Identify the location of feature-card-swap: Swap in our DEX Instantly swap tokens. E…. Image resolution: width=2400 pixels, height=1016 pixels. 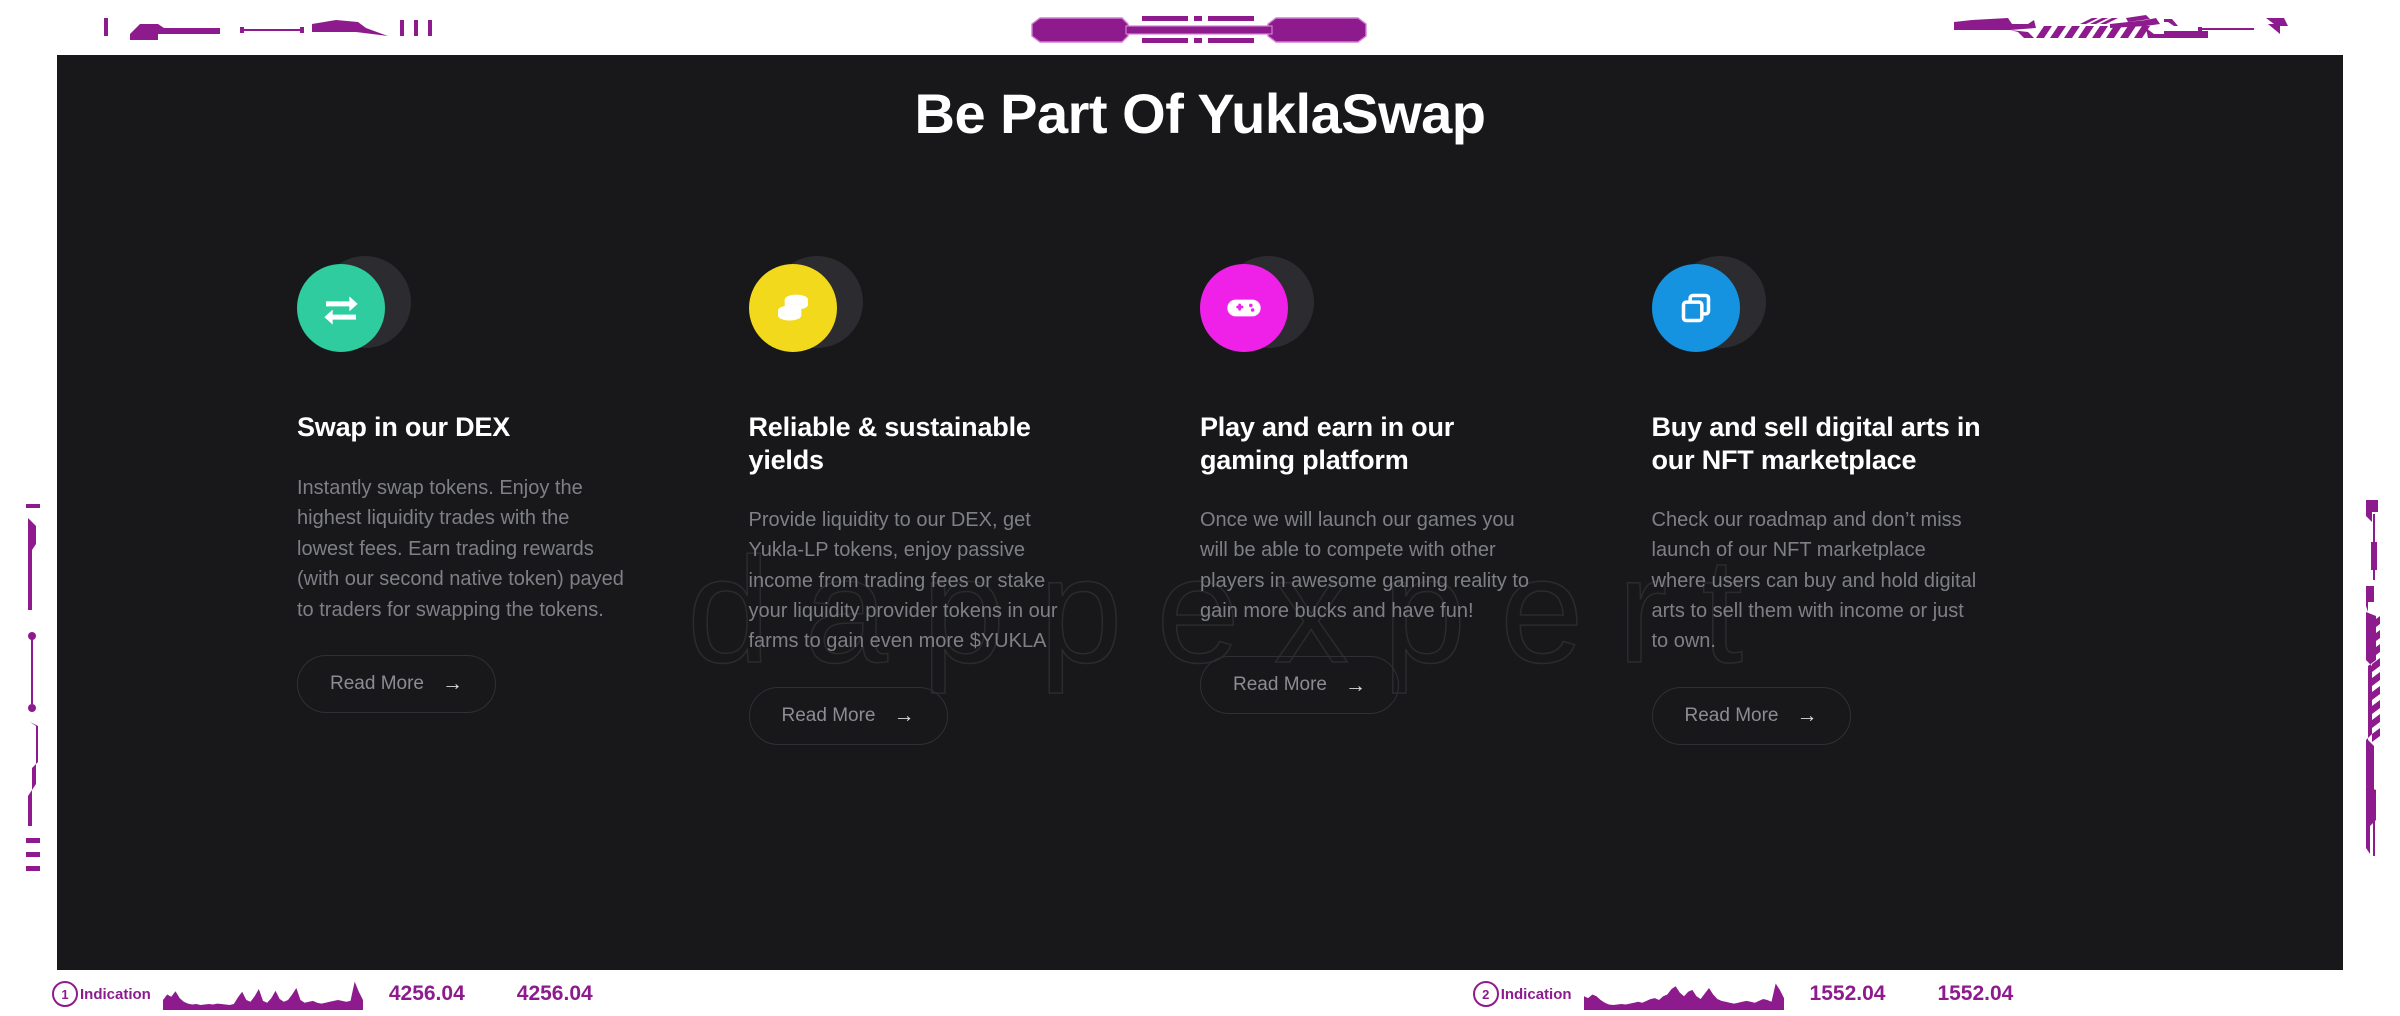
(523, 500).